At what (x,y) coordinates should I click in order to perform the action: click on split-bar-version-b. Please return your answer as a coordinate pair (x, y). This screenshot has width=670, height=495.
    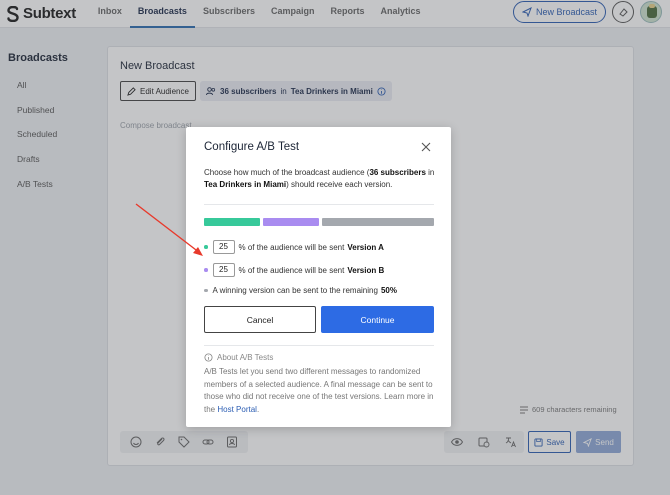
    Looking at the image, I should click on (291, 222).